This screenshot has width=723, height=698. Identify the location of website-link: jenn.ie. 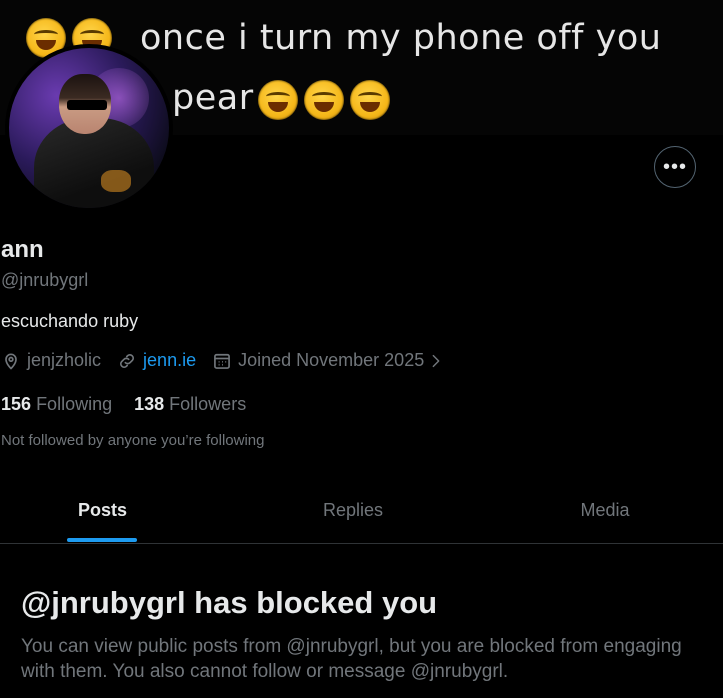
(169, 360).